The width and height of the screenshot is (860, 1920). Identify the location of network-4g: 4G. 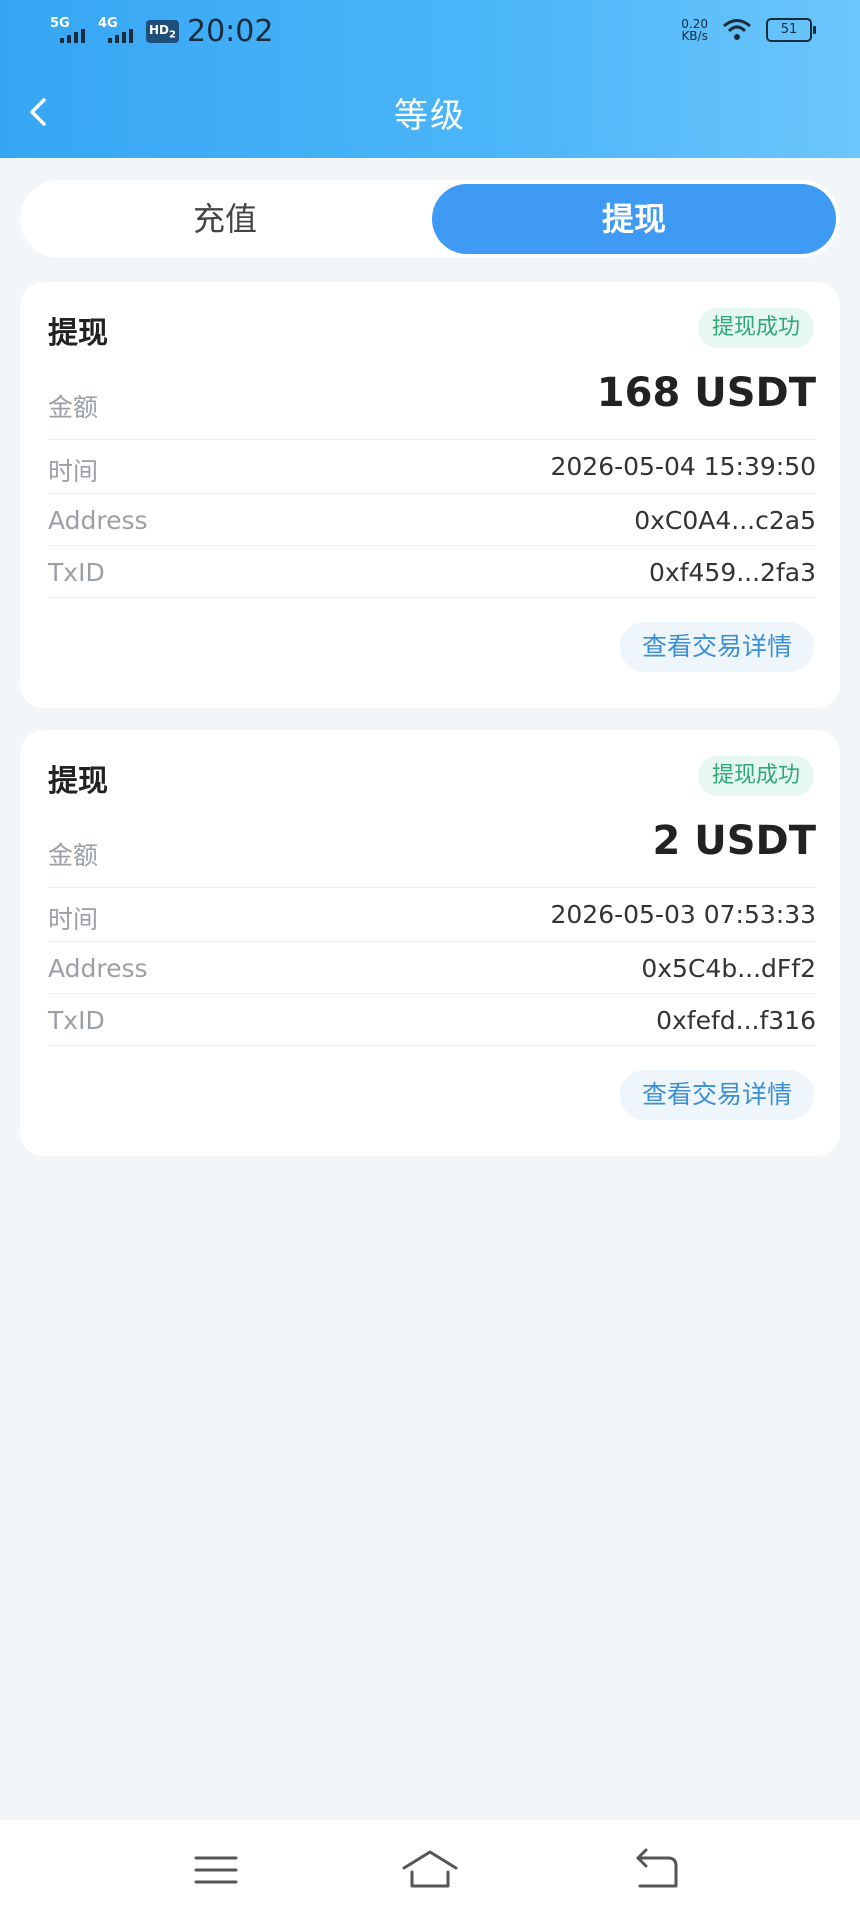
(118, 32).